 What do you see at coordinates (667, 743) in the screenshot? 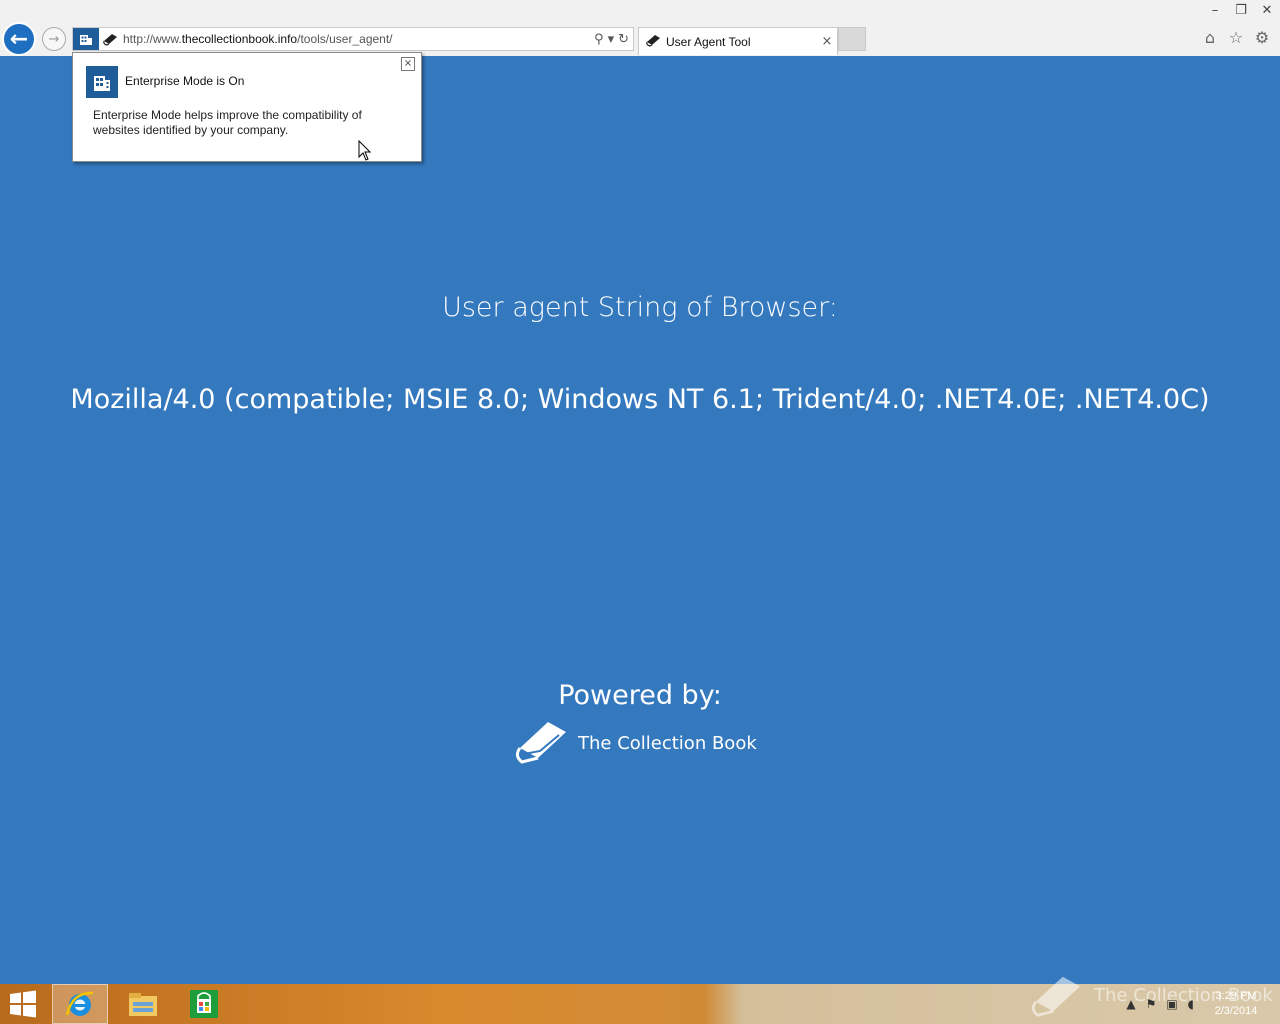
I see `brand-name: The Collection Book` at bounding box center [667, 743].